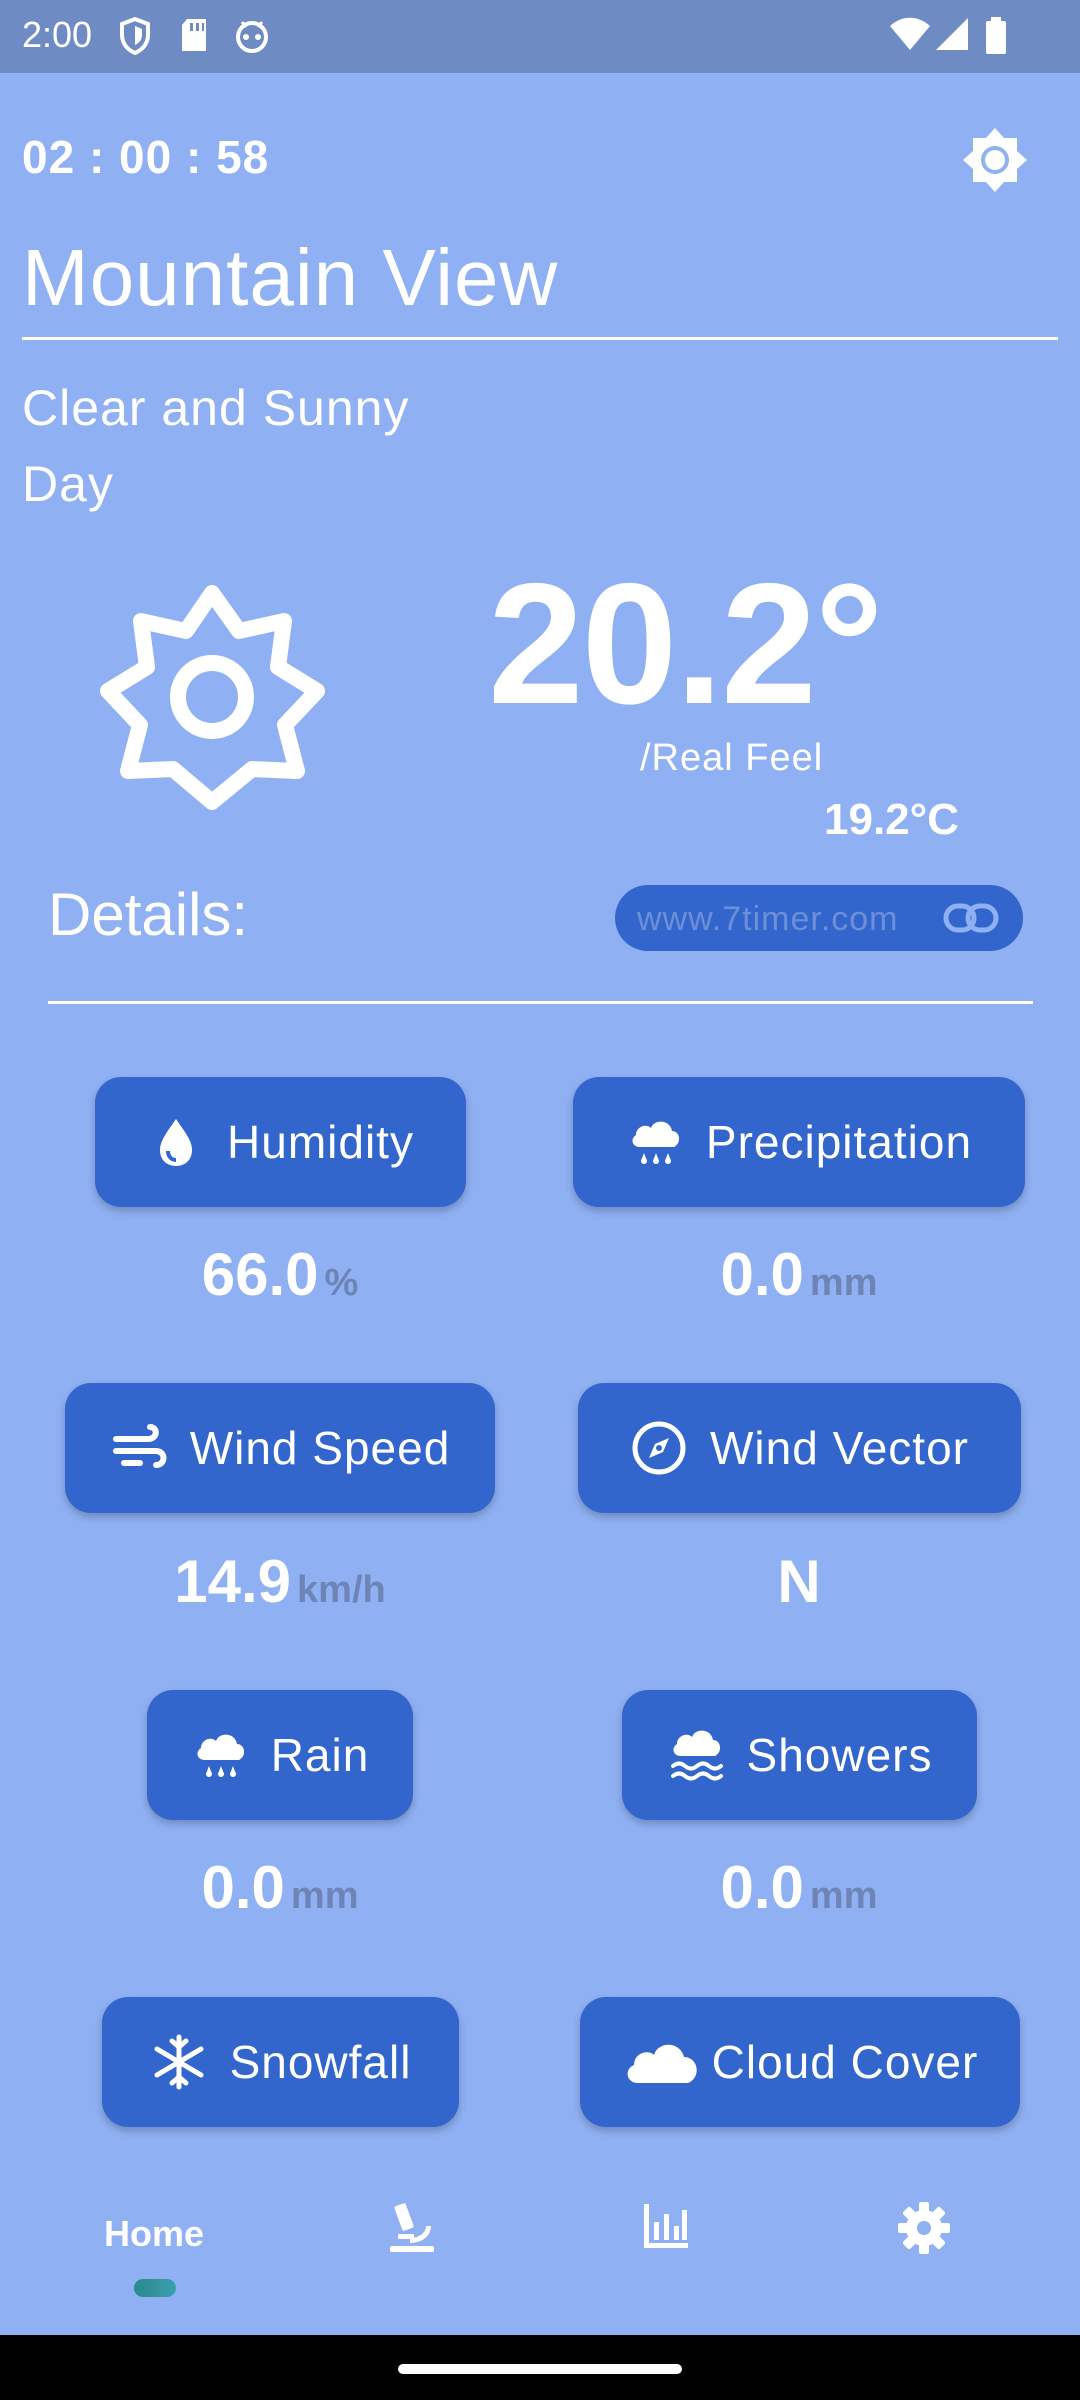 The width and height of the screenshot is (1080, 2400). I want to click on city-name: Mountain View, so click(290, 277).